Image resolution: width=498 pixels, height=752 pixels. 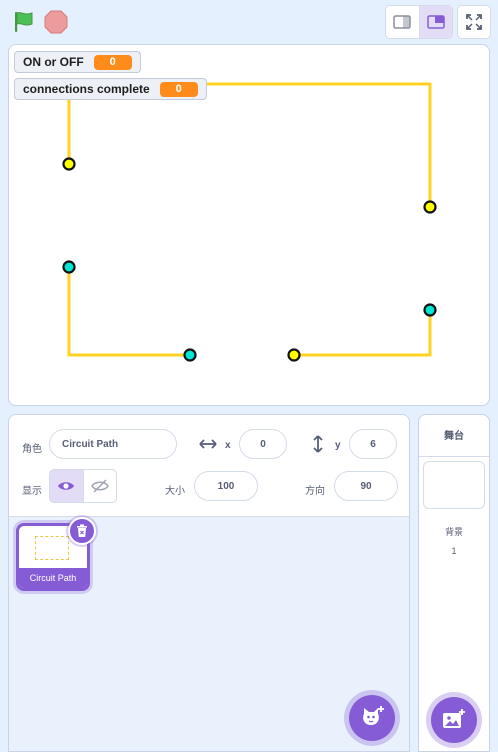 I want to click on size-label: 大小, so click(x=175, y=491).